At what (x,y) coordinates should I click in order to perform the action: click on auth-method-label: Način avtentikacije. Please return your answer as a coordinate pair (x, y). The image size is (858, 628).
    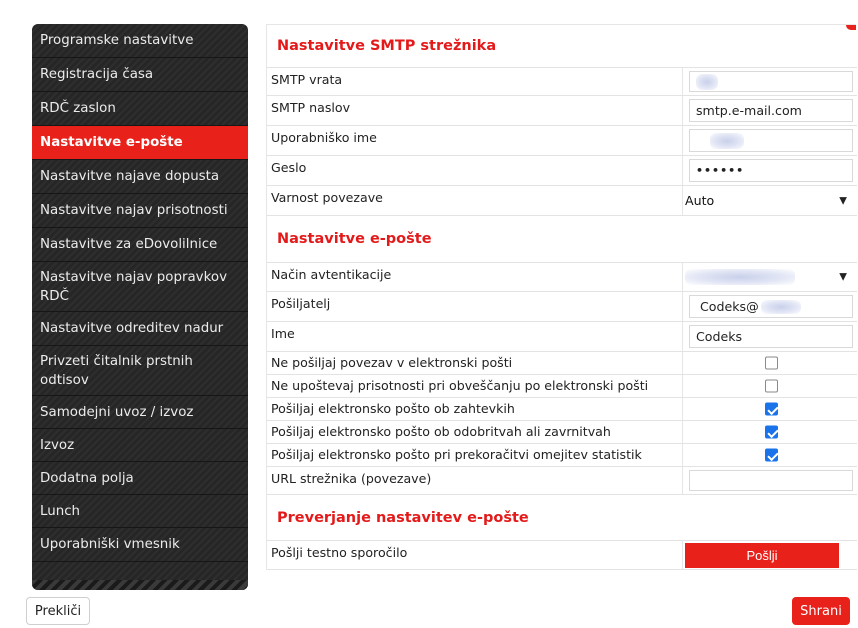
    Looking at the image, I should click on (475, 277).